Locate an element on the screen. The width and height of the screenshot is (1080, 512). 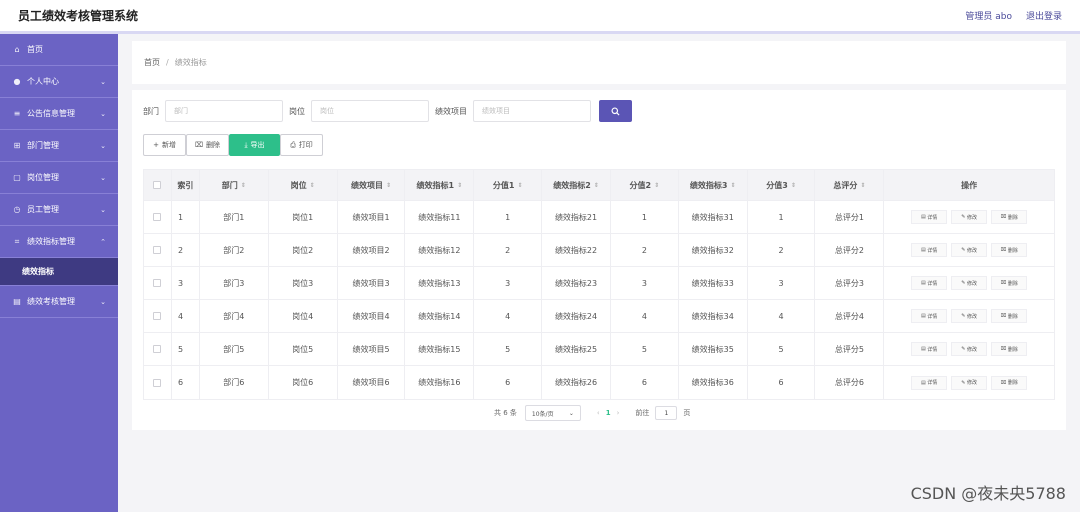
sidebar-item-home: ⌂ 首页 is located at coordinates (59, 50).